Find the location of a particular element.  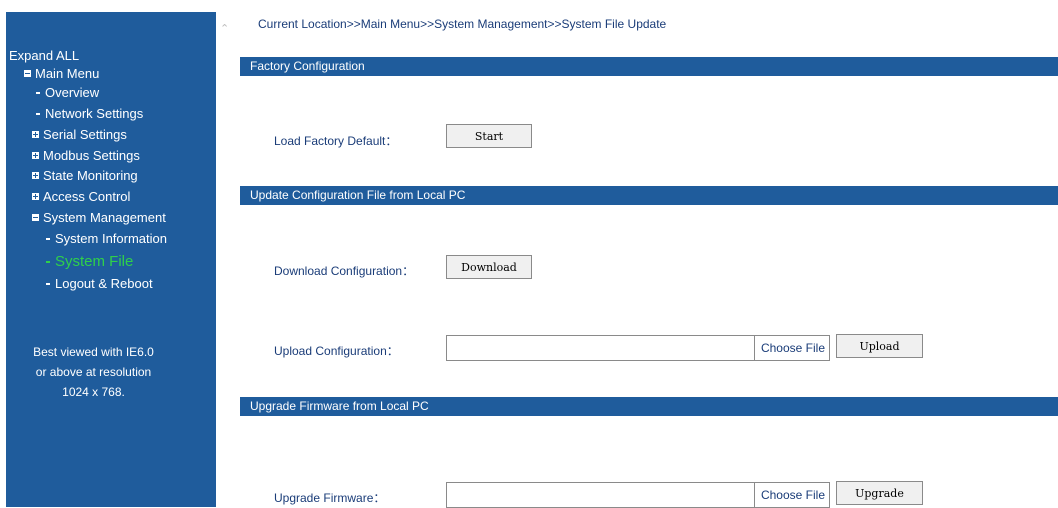

sidebar-item-label: Modbus Settings is located at coordinates (91, 155).